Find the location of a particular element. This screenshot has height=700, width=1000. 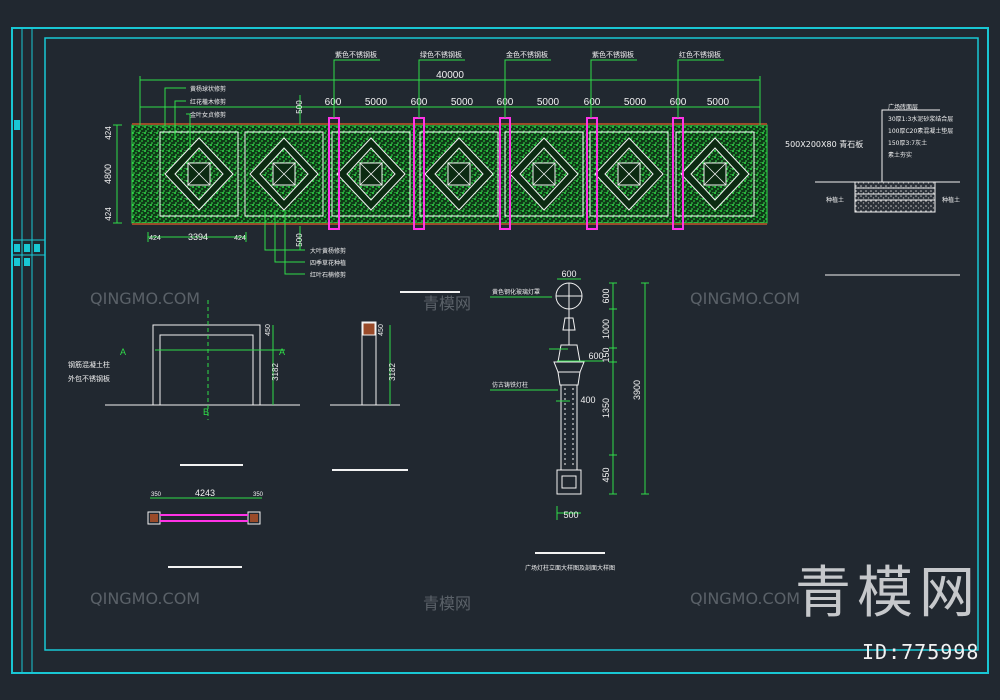

watermark-id: ID:775998 is located at coordinates (921, 652).